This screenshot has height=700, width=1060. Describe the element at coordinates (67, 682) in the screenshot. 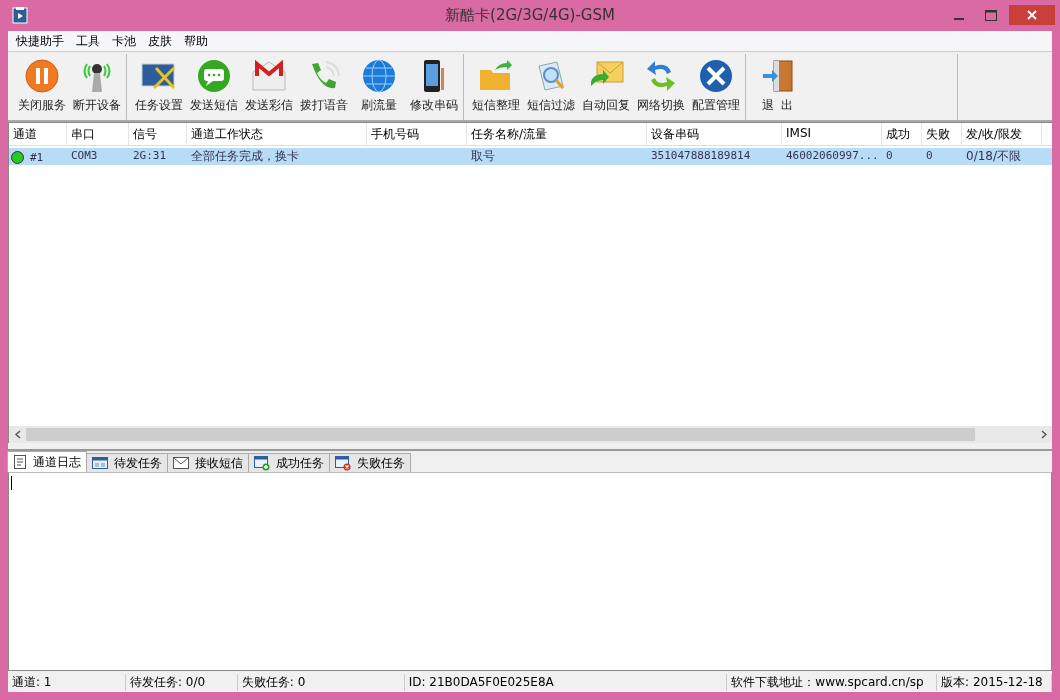

I see `status-text: 通道: 1` at that location.